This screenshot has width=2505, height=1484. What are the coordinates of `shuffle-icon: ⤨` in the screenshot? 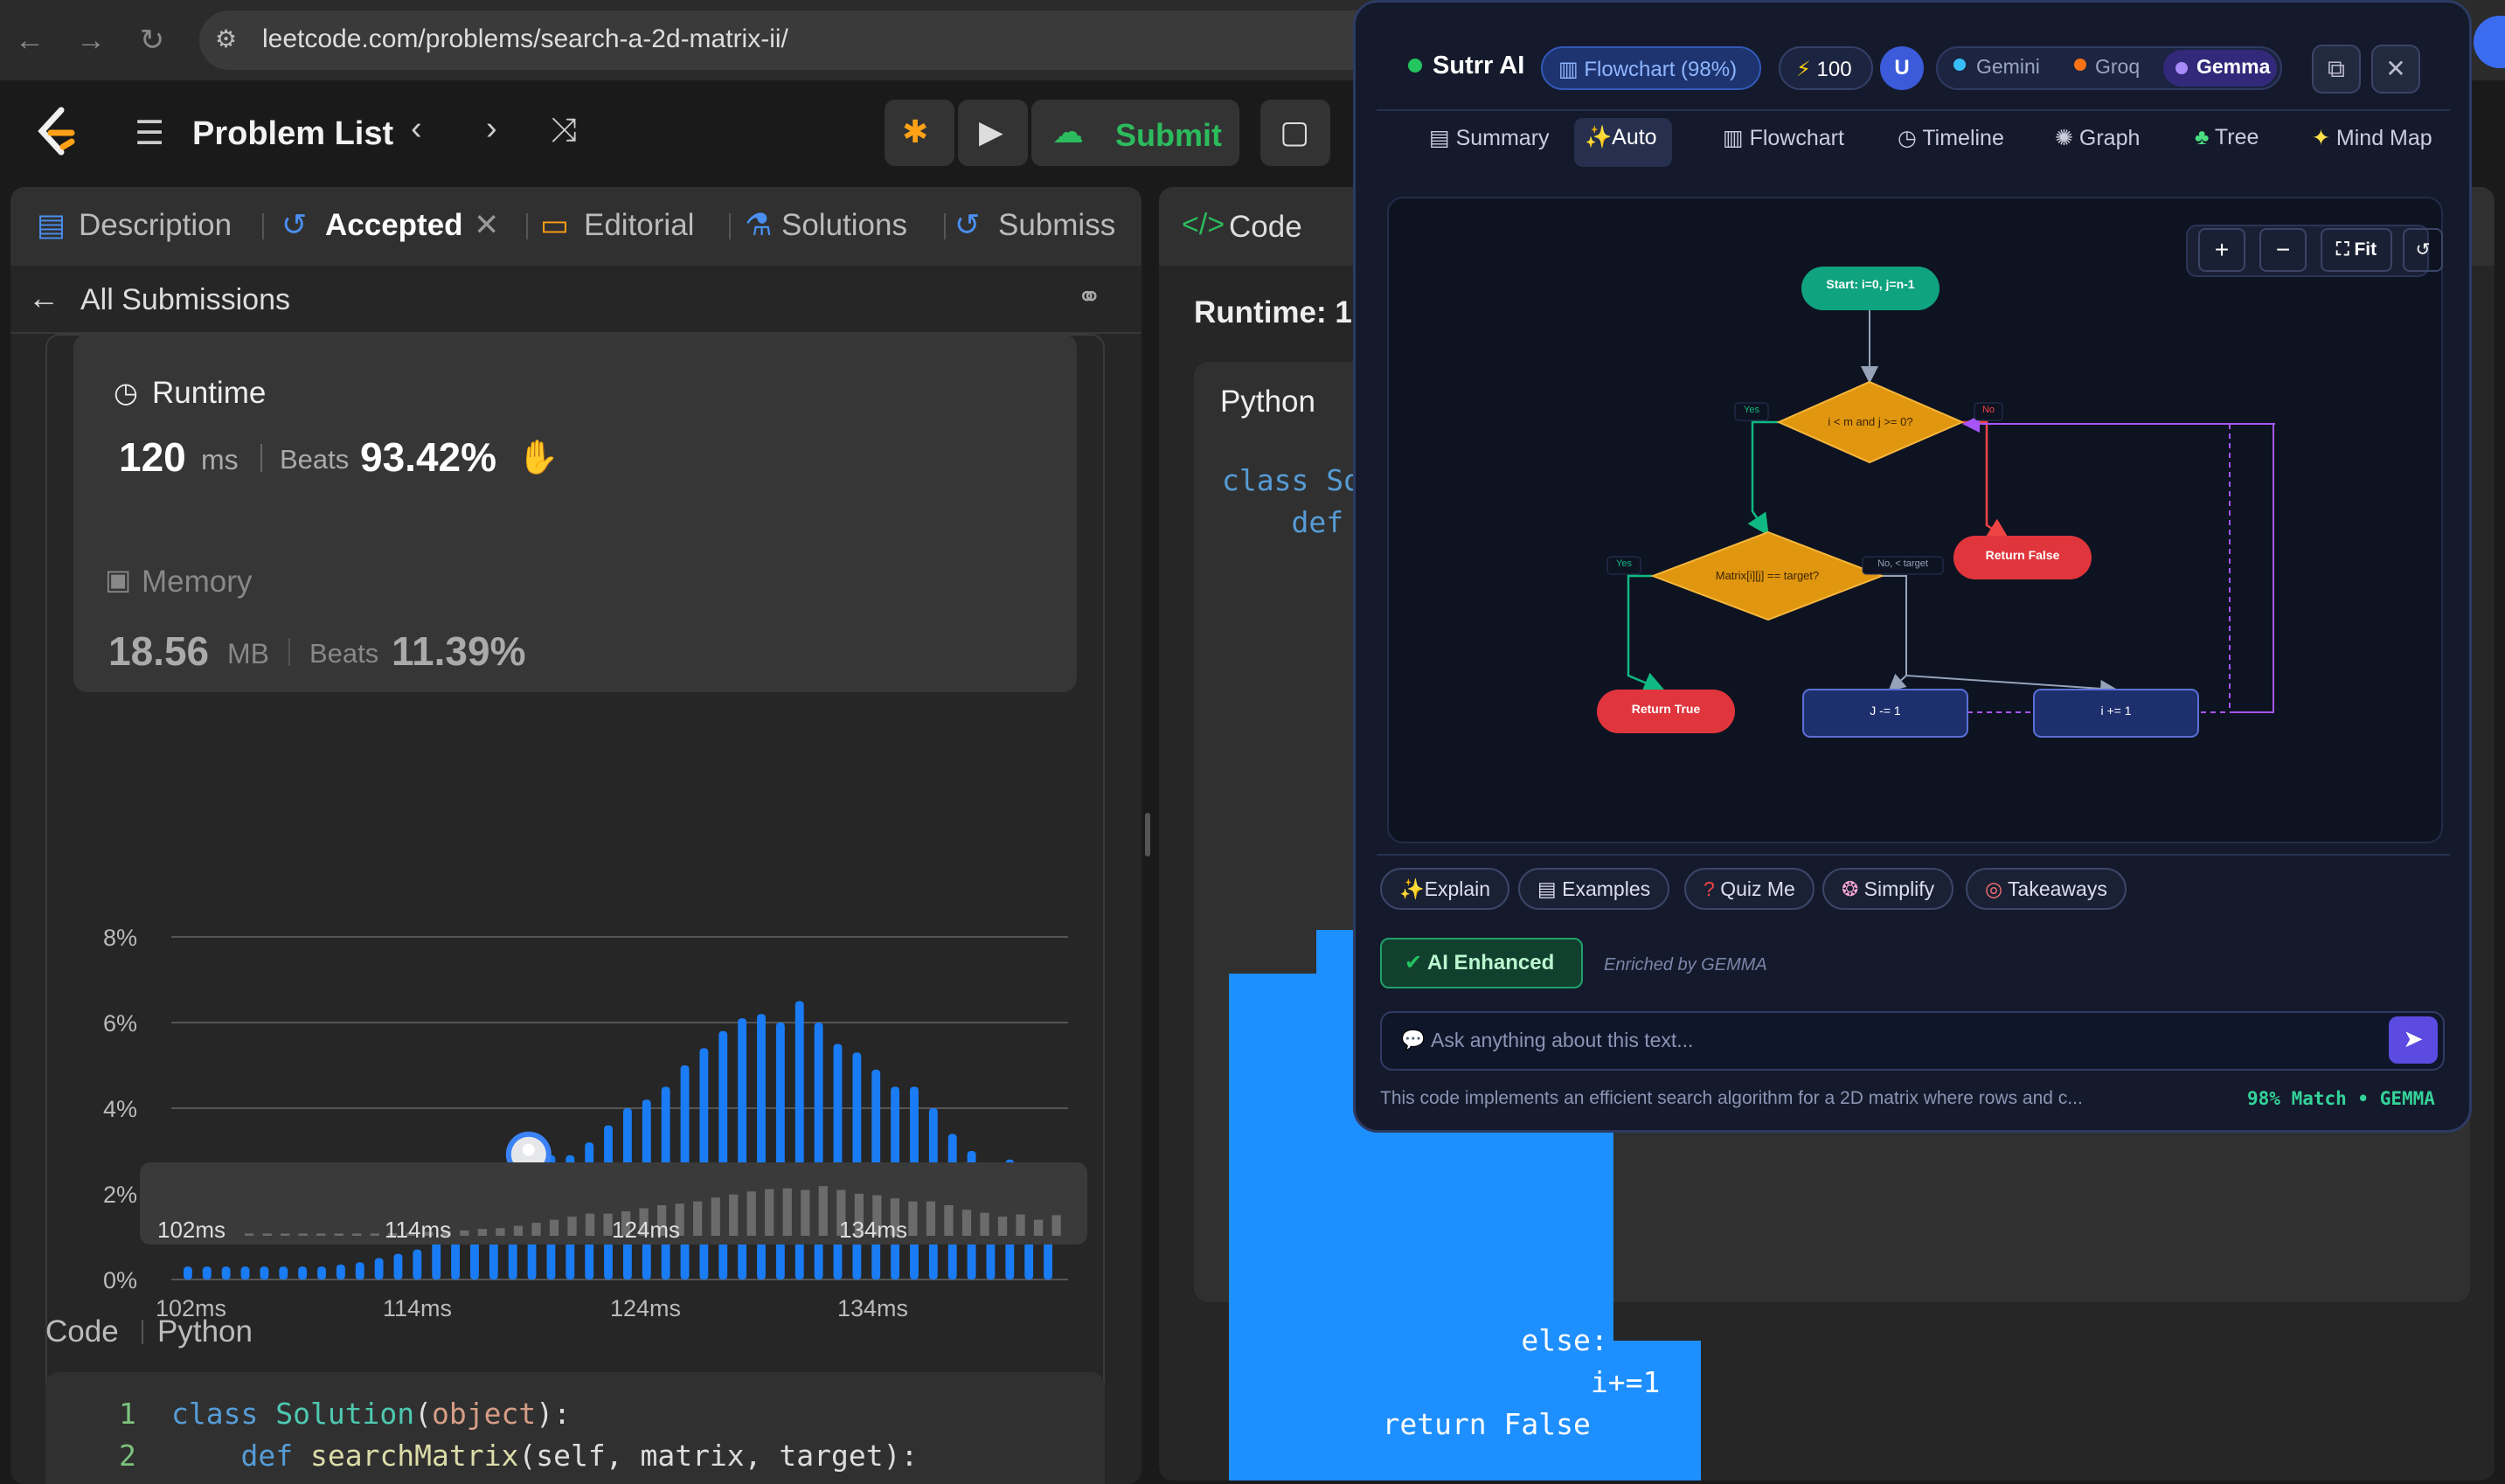 It's located at (564, 130).